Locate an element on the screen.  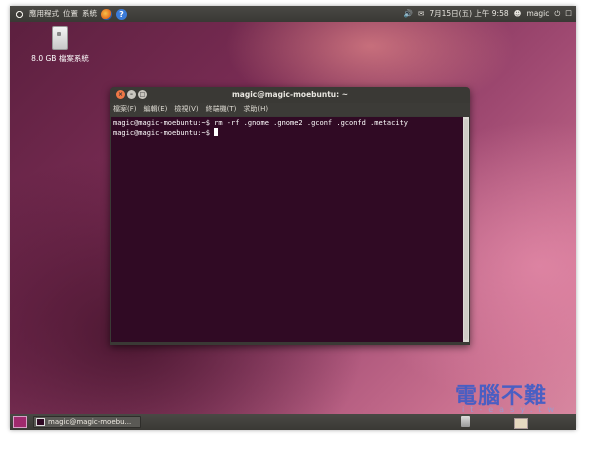
menu-applications: 應用程式 is located at coordinates (44, 14).